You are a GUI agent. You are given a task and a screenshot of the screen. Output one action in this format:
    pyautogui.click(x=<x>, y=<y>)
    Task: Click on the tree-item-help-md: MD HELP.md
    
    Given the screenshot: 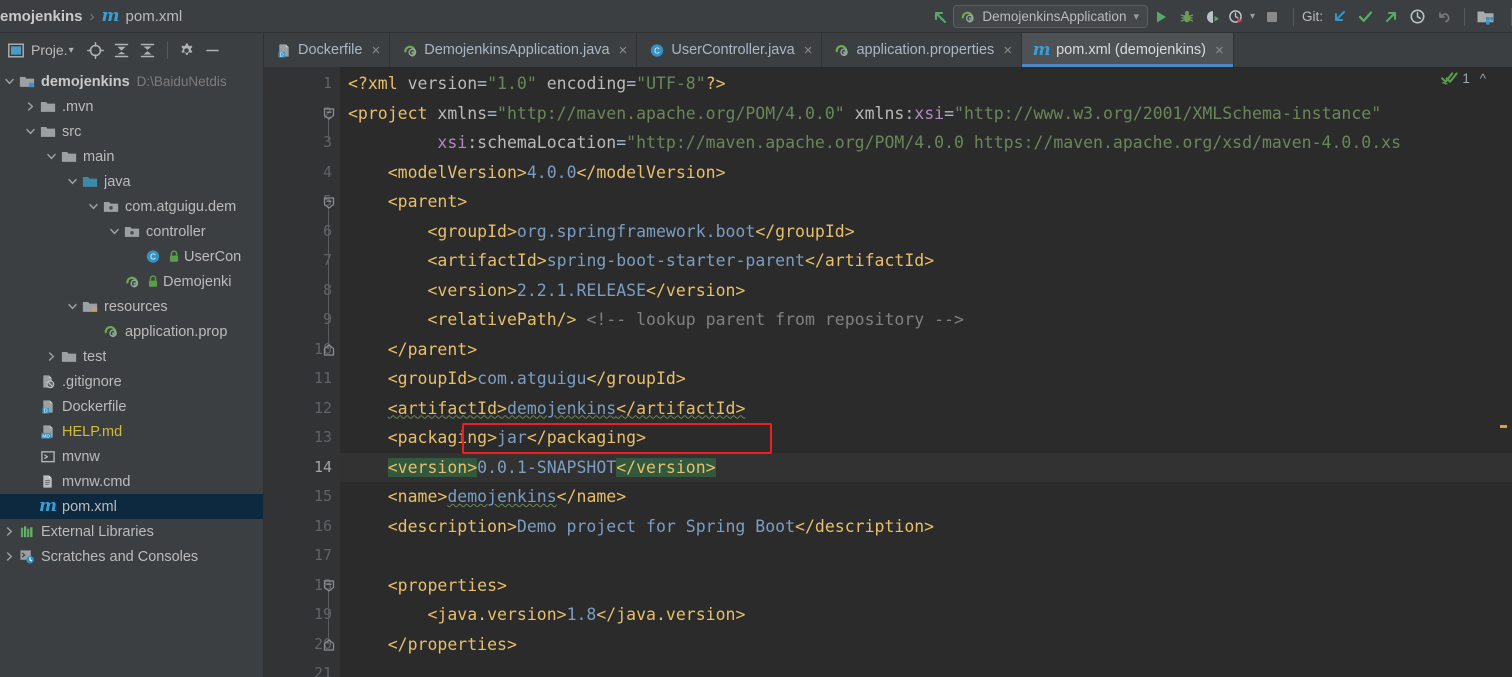 What is the action you would take?
    pyautogui.click(x=131, y=431)
    